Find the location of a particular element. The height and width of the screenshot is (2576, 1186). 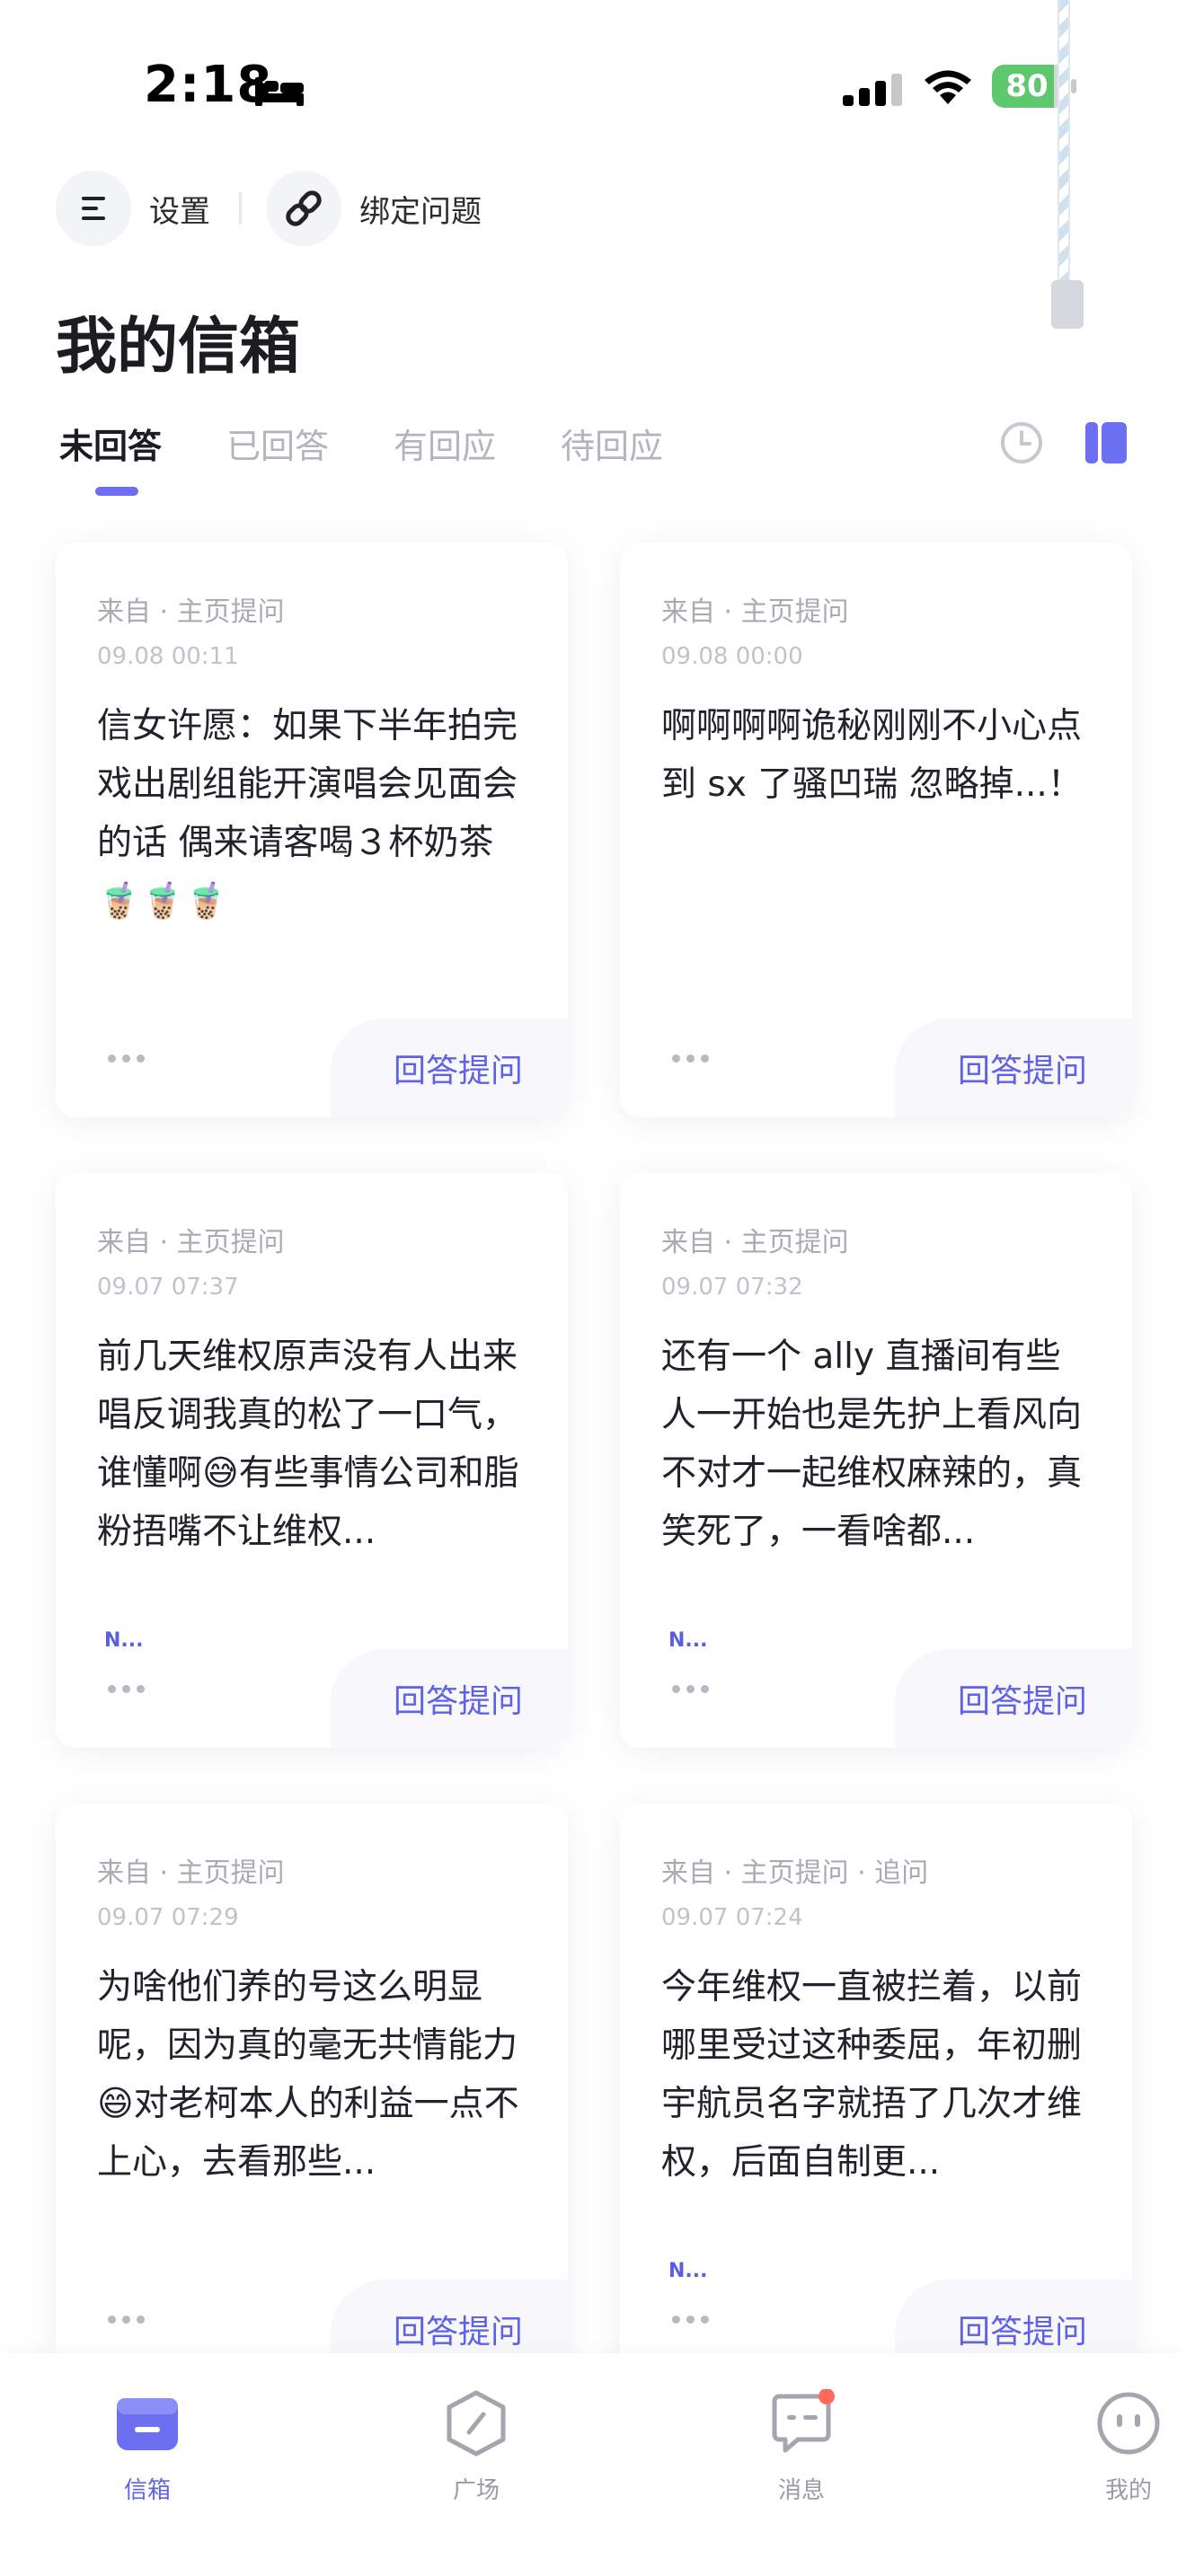

clock-icon is located at coordinates (1021, 442).